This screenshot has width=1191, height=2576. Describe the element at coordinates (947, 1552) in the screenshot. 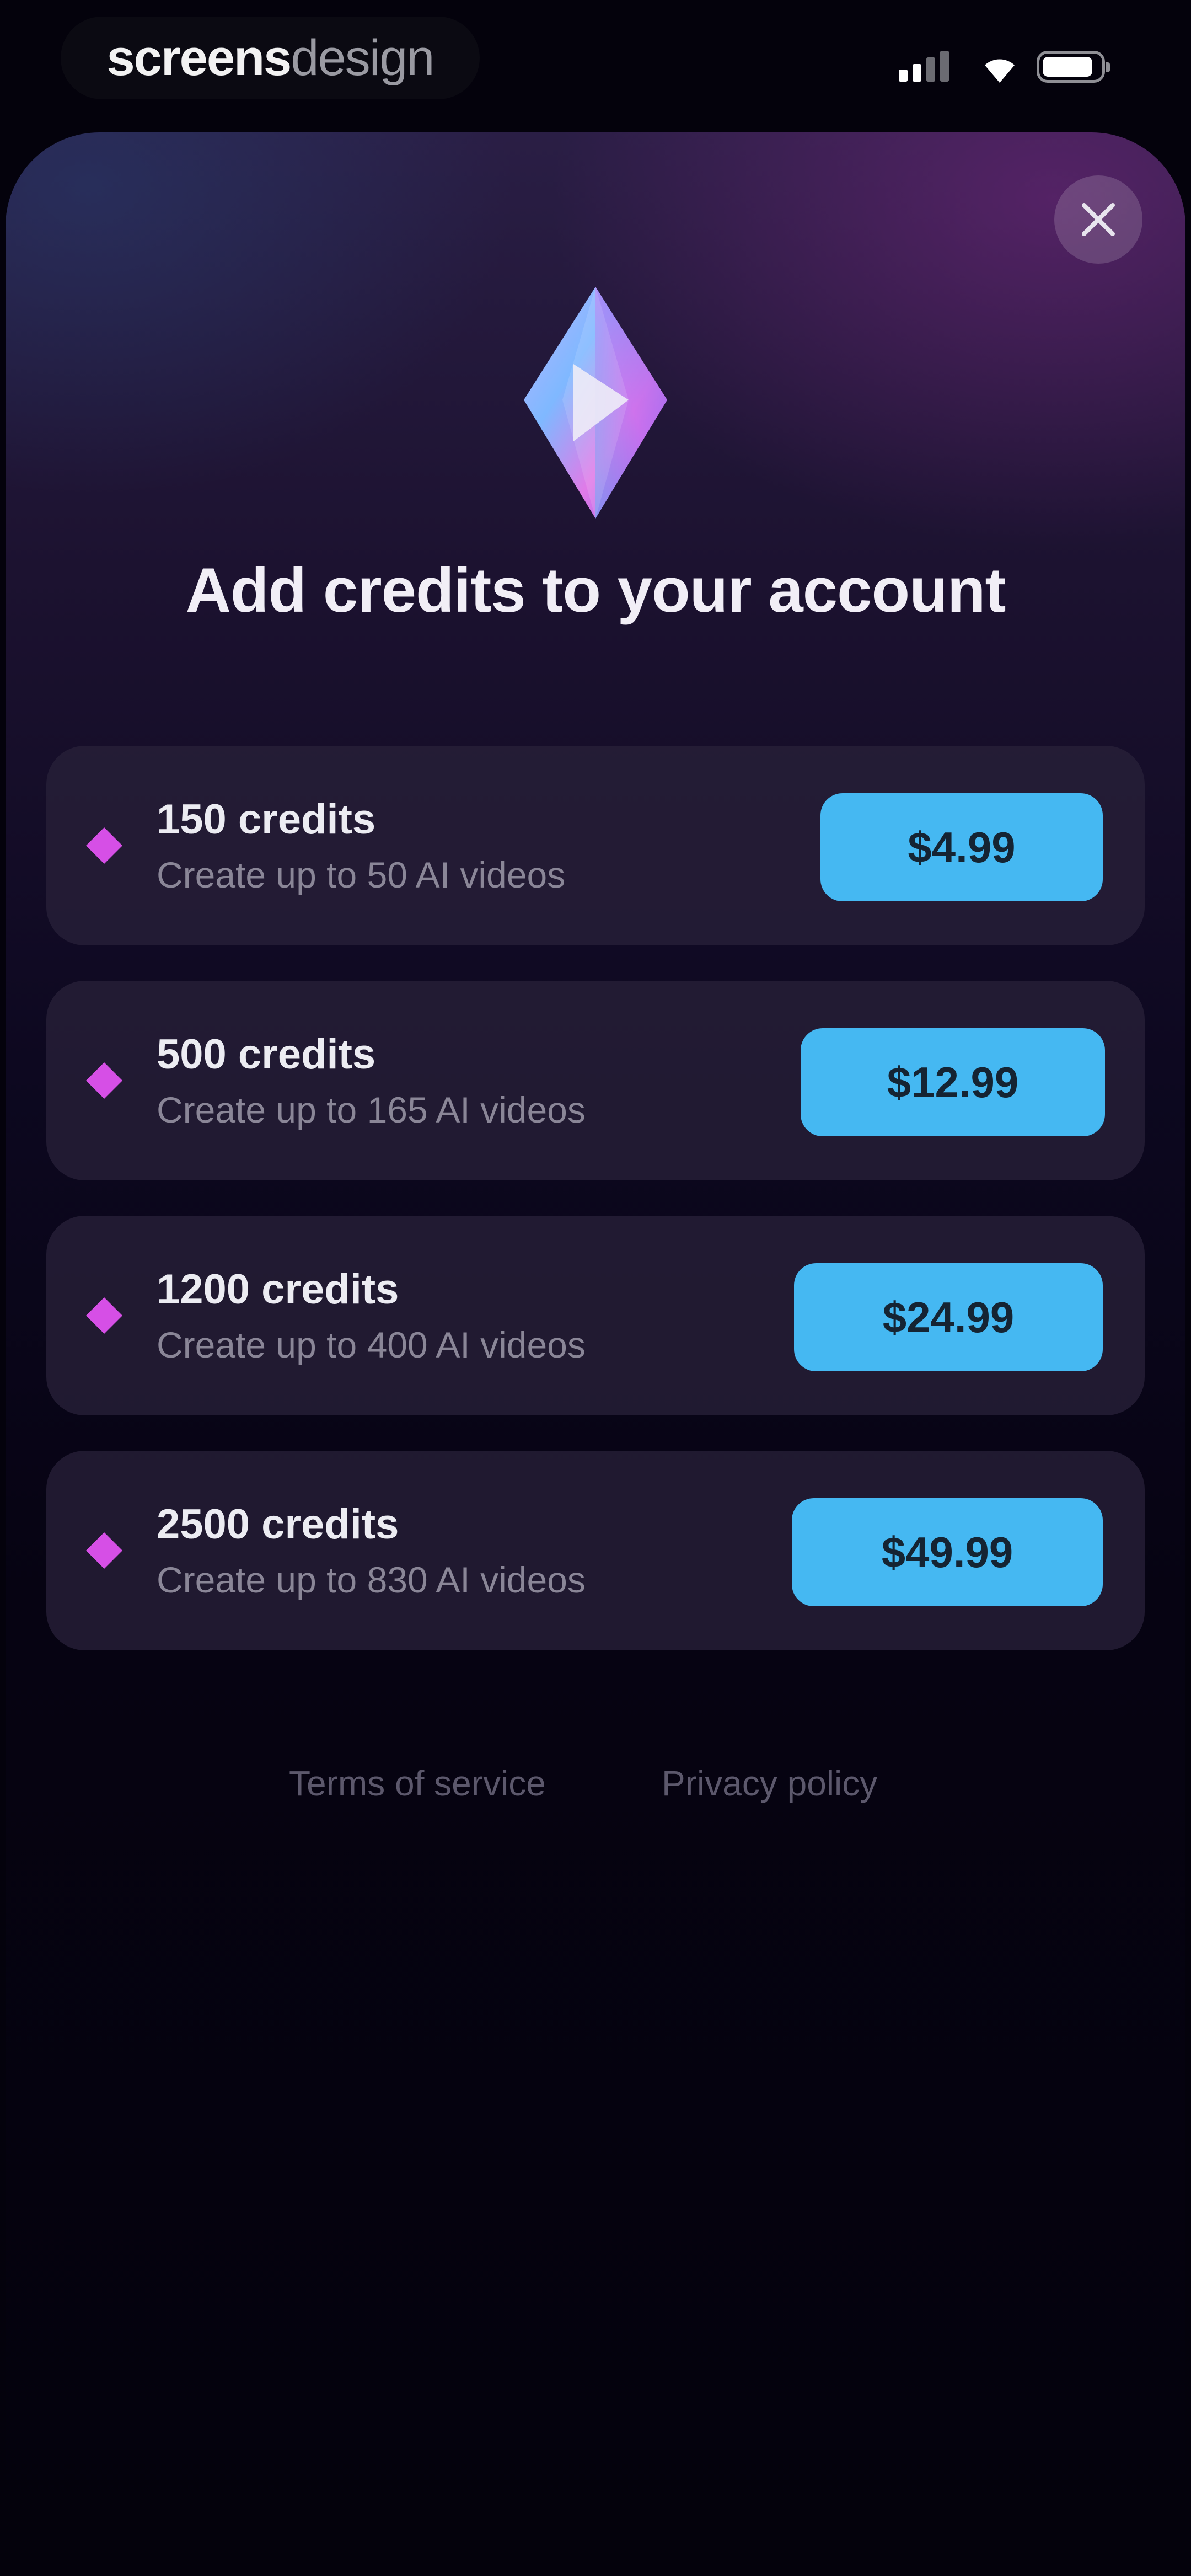

I see `price-button: $49.99` at that location.